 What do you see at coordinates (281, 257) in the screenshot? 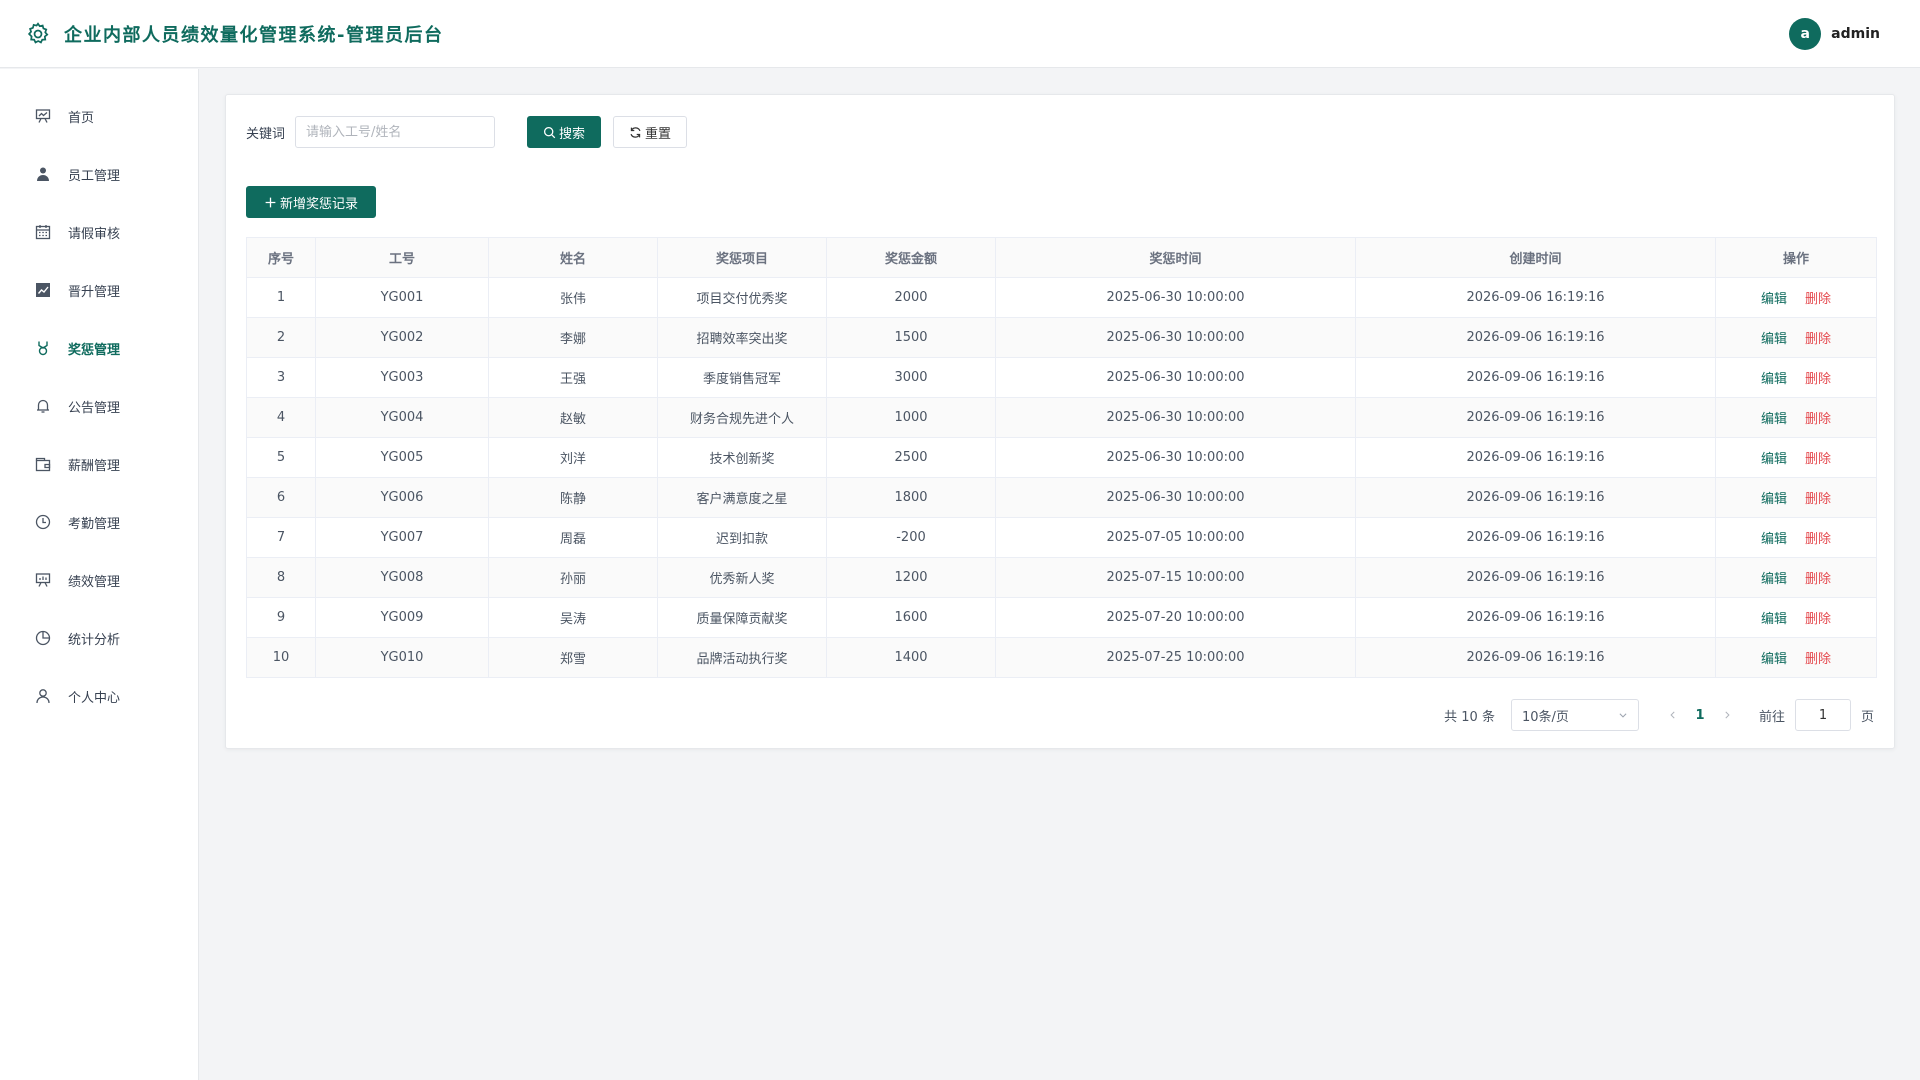
I see `column-header: 序号` at bounding box center [281, 257].